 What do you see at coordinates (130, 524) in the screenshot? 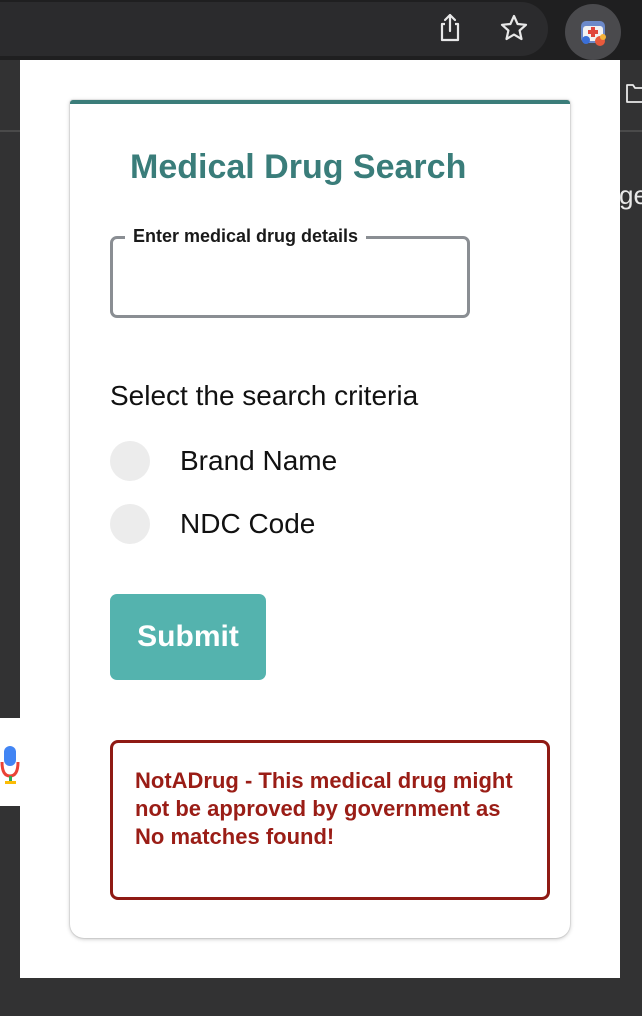
I see `ndc-code-radio` at bounding box center [130, 524].